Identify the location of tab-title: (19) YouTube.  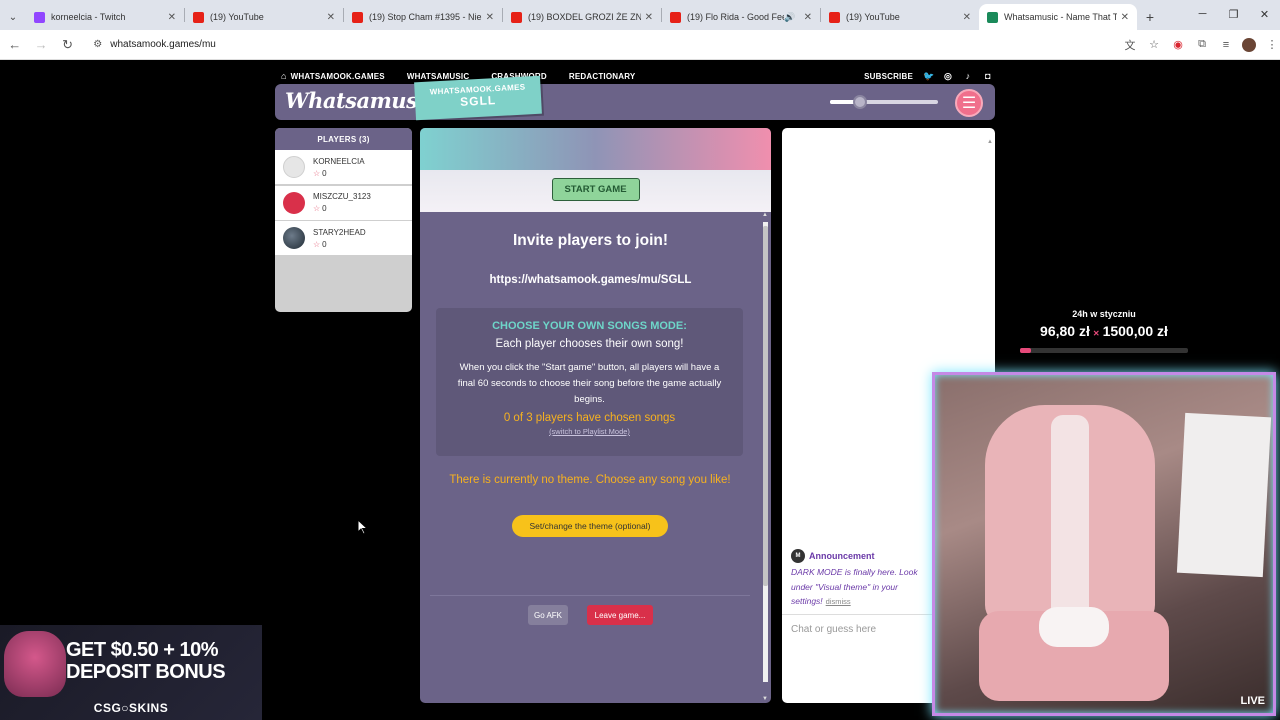
(873, 17).